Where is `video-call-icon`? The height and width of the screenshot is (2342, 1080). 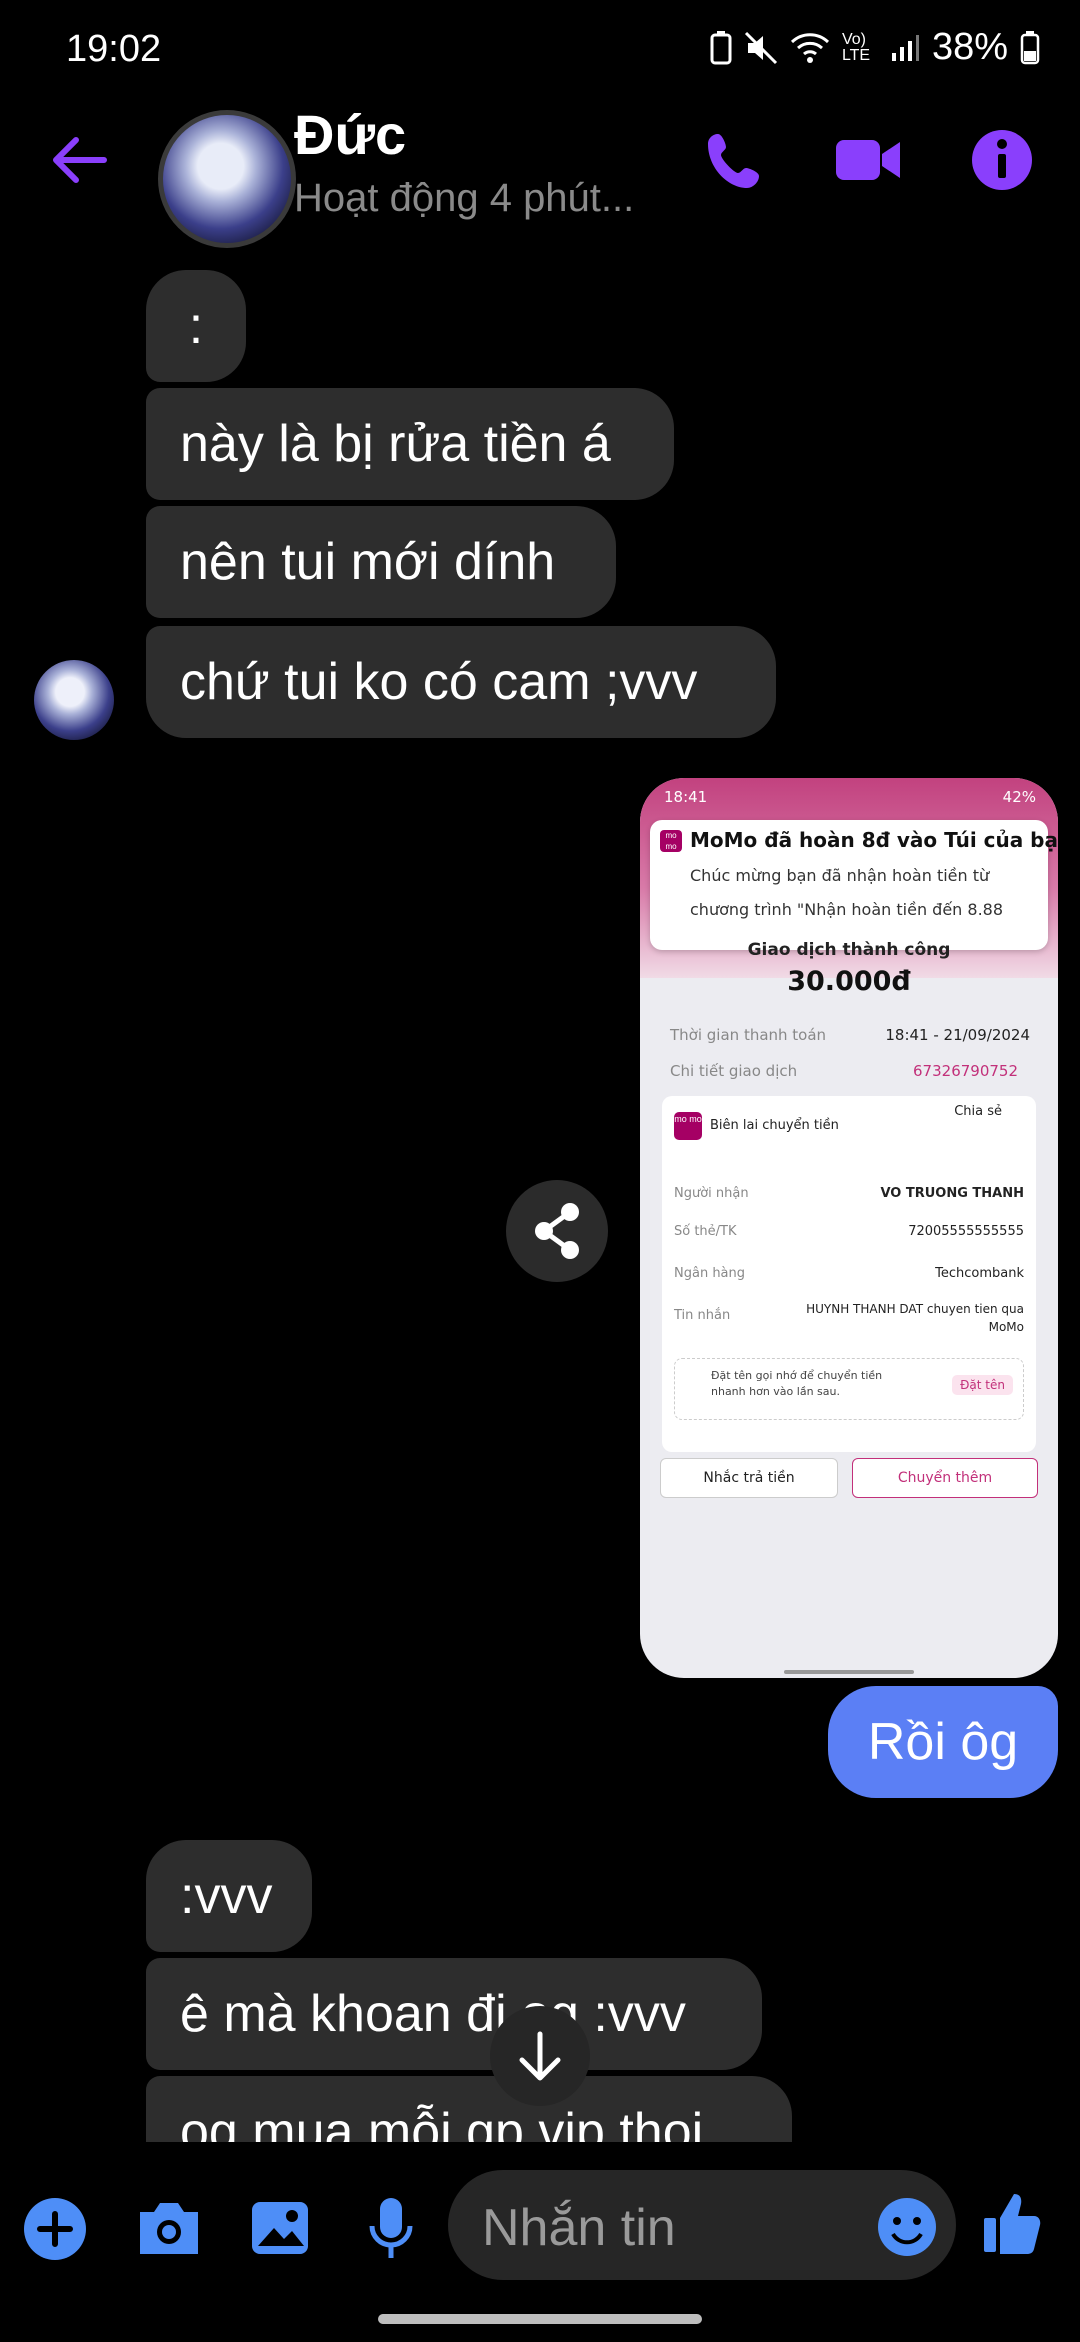 video-call-icon is located at coordinates (868, 160).